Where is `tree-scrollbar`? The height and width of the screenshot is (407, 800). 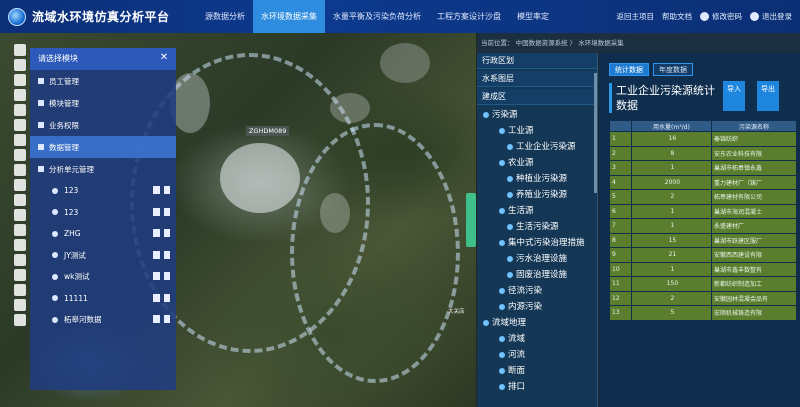
tree-scrollbar is located at coordinates (595, 133).